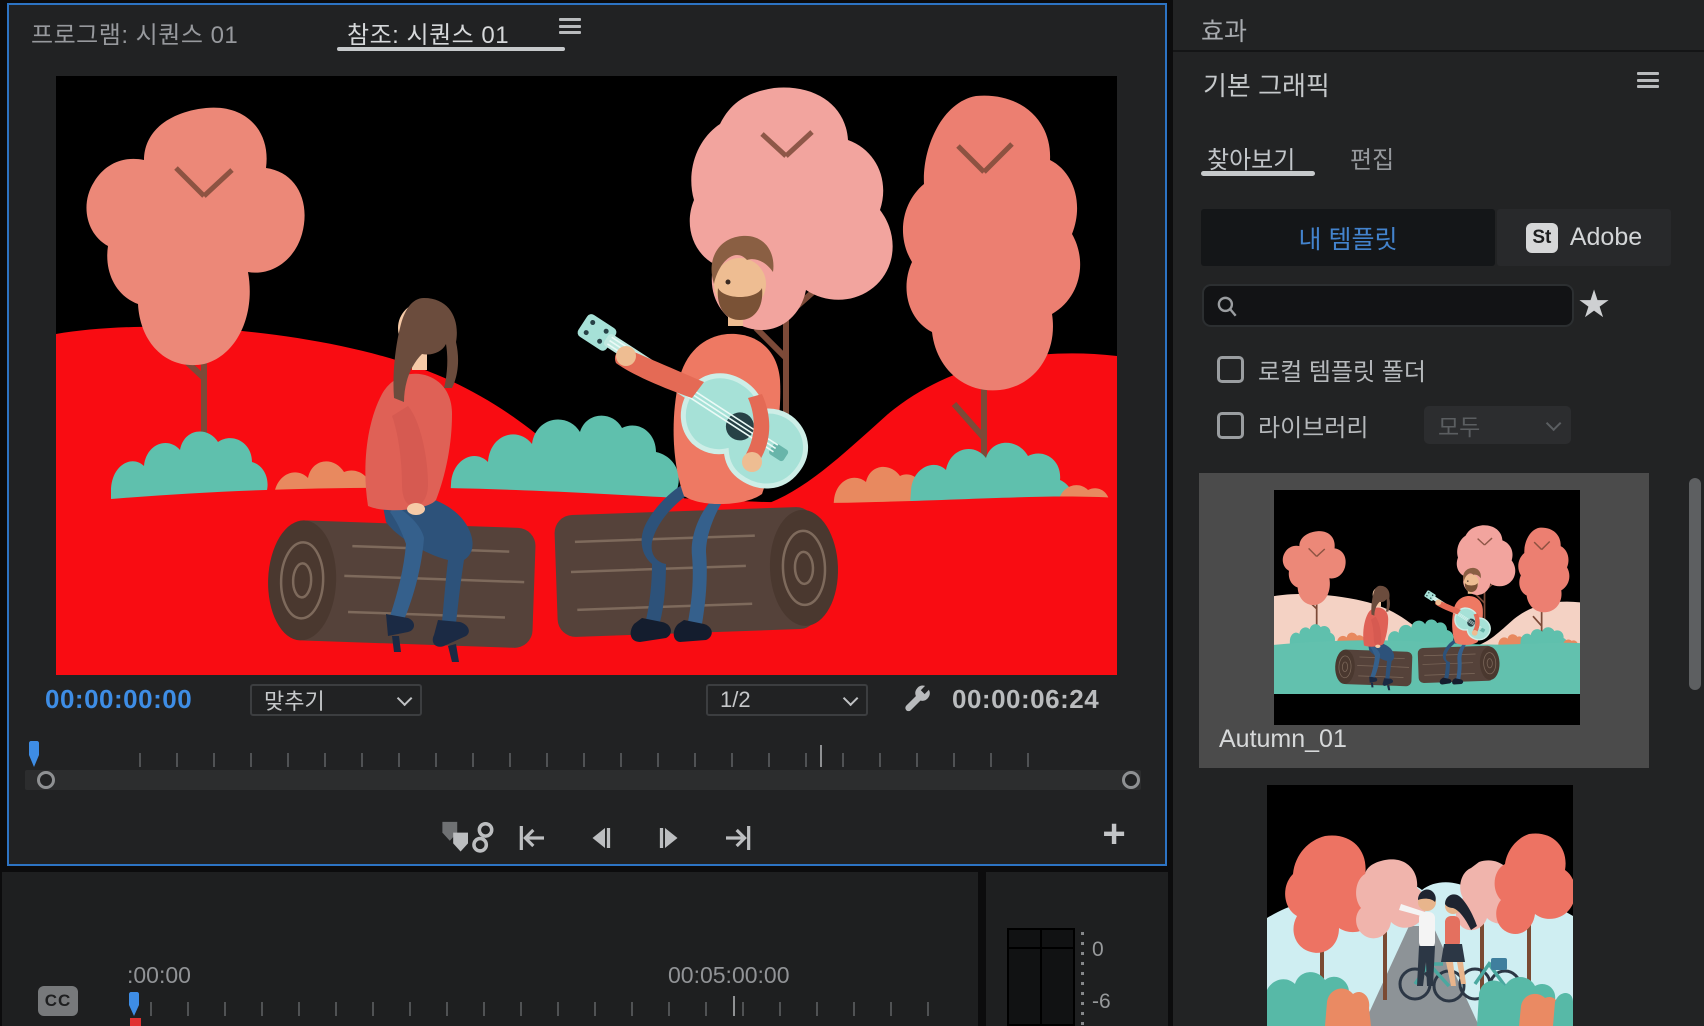  Describe the element at coordinates (1251, 157) in the screenshot. I see `tab-browse: 찾아보기` at that location.